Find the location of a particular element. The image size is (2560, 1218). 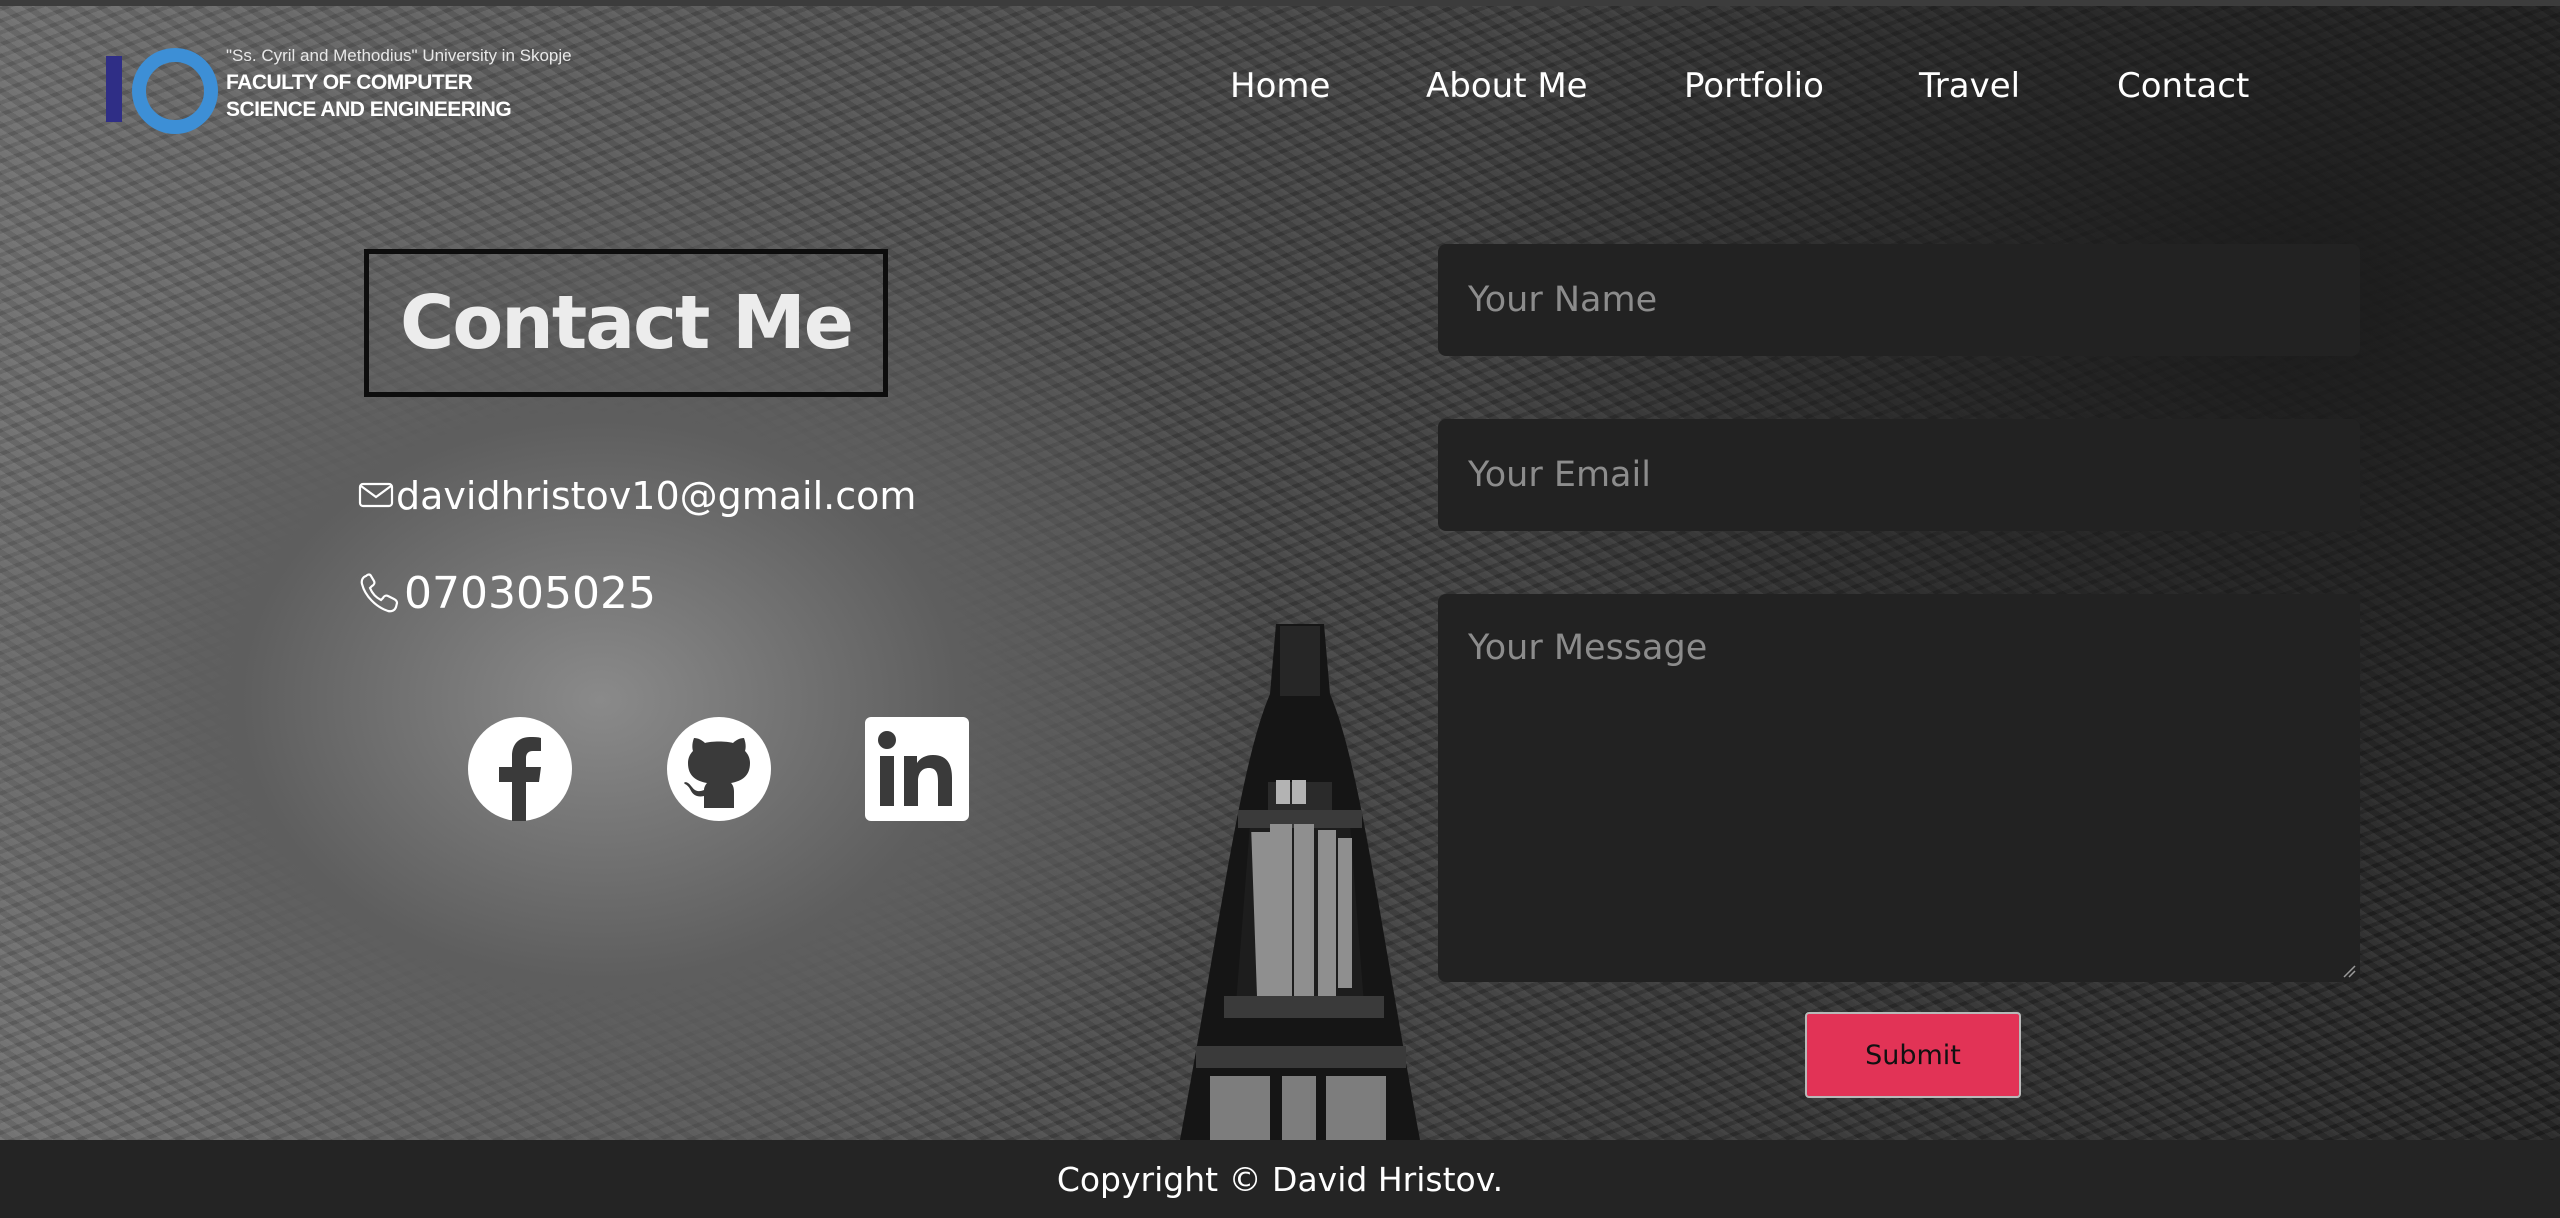

nav-about-me: About Me is located at coordinates (1507, 86).